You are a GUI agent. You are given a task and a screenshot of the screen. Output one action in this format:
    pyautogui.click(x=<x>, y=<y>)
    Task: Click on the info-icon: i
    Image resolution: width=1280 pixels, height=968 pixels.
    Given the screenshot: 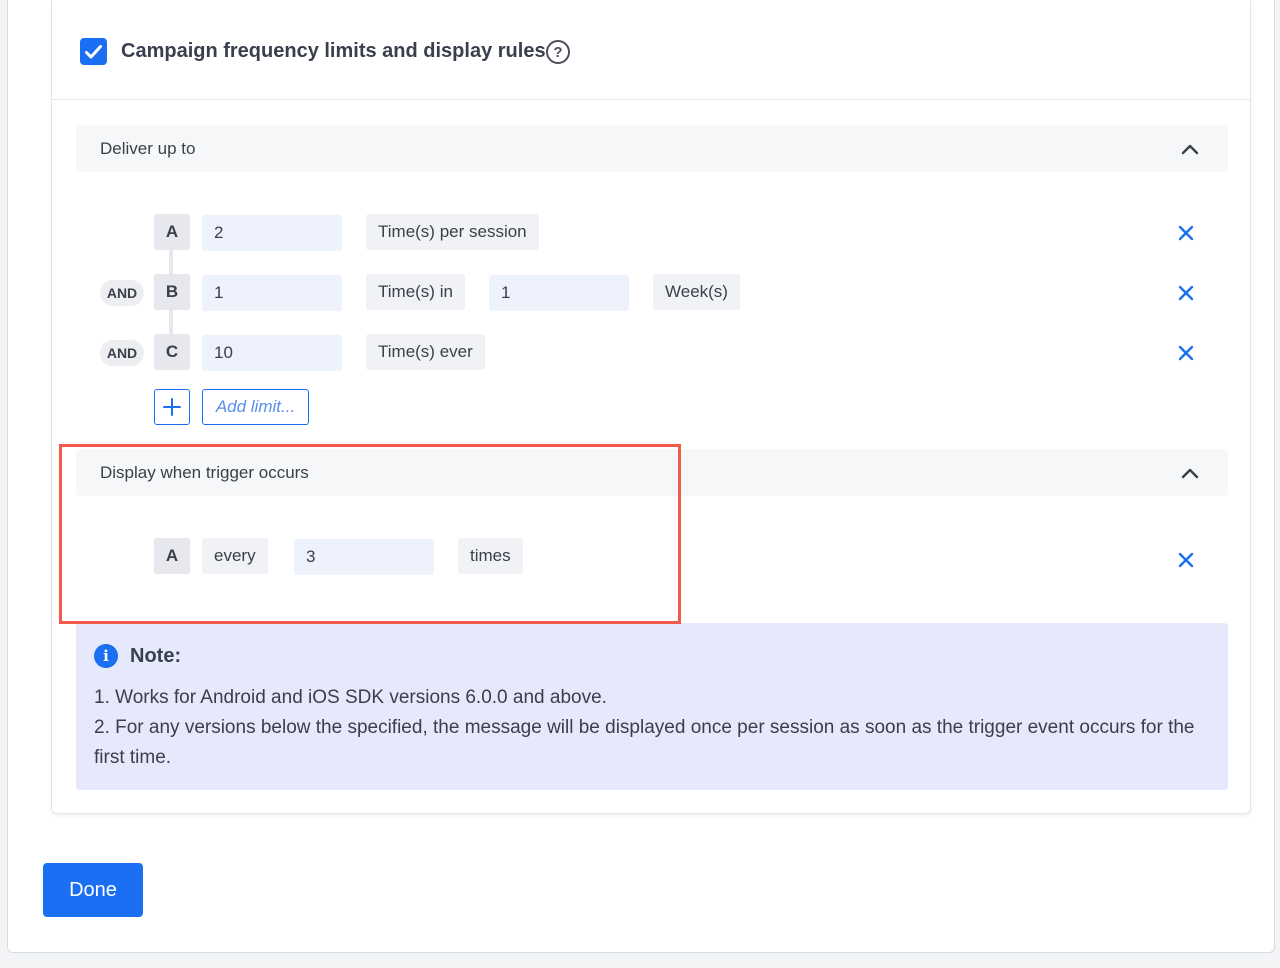 What is the action you would take?
    pyautogui.click(x=106, y=656)
    